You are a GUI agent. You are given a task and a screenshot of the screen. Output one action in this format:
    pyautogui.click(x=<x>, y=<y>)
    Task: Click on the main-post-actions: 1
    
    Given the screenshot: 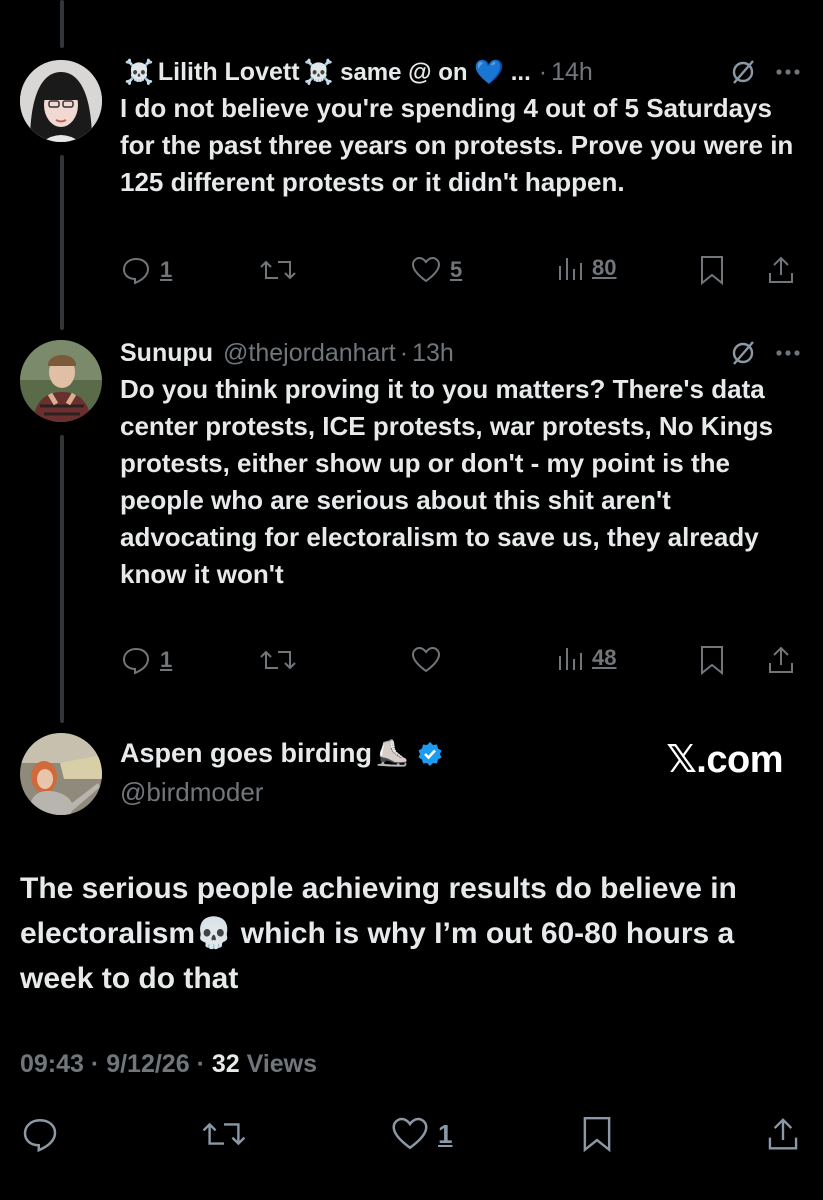 What is the action you would take?
    pyautogui.click(x=410, y=1136)
    